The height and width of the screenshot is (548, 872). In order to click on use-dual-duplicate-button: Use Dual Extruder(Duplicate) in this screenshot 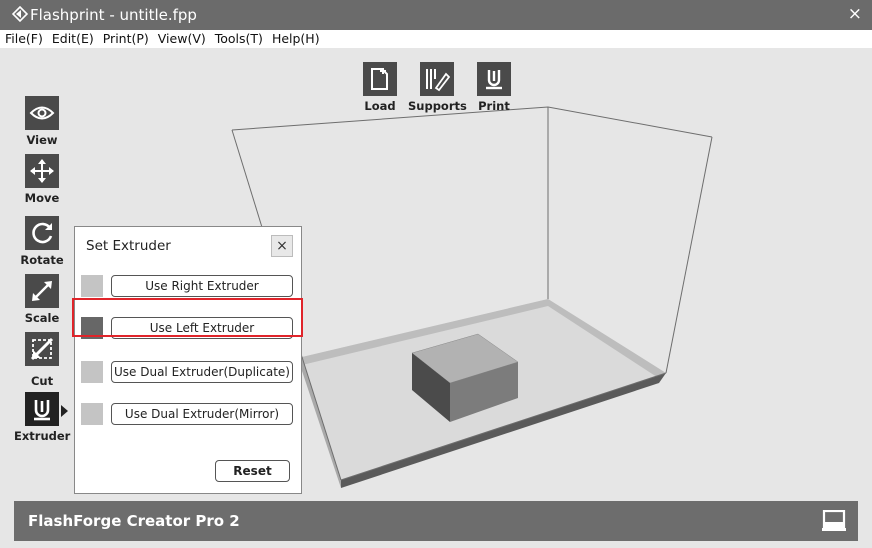, I will do `click(202, 372)`.